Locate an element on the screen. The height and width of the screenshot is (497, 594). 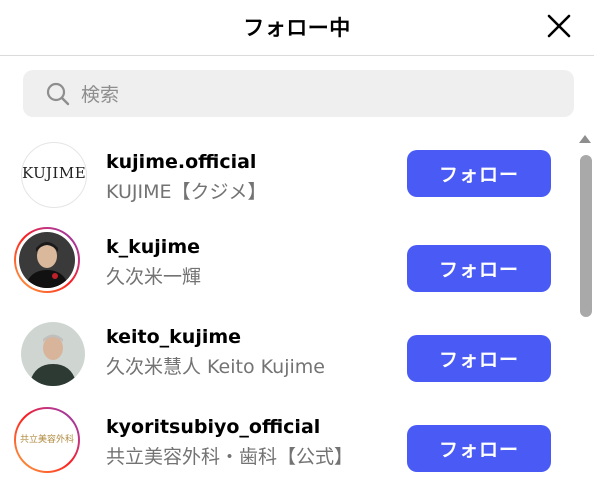
username: k_kujime is located at coordinates (153, 247).